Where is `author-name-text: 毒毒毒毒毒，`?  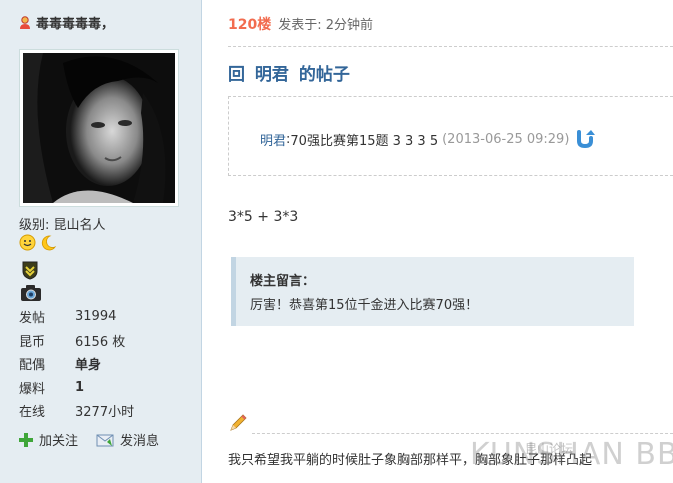 author-name-text: 毒毒毒毒毒， is located at coordinates (75, 24).